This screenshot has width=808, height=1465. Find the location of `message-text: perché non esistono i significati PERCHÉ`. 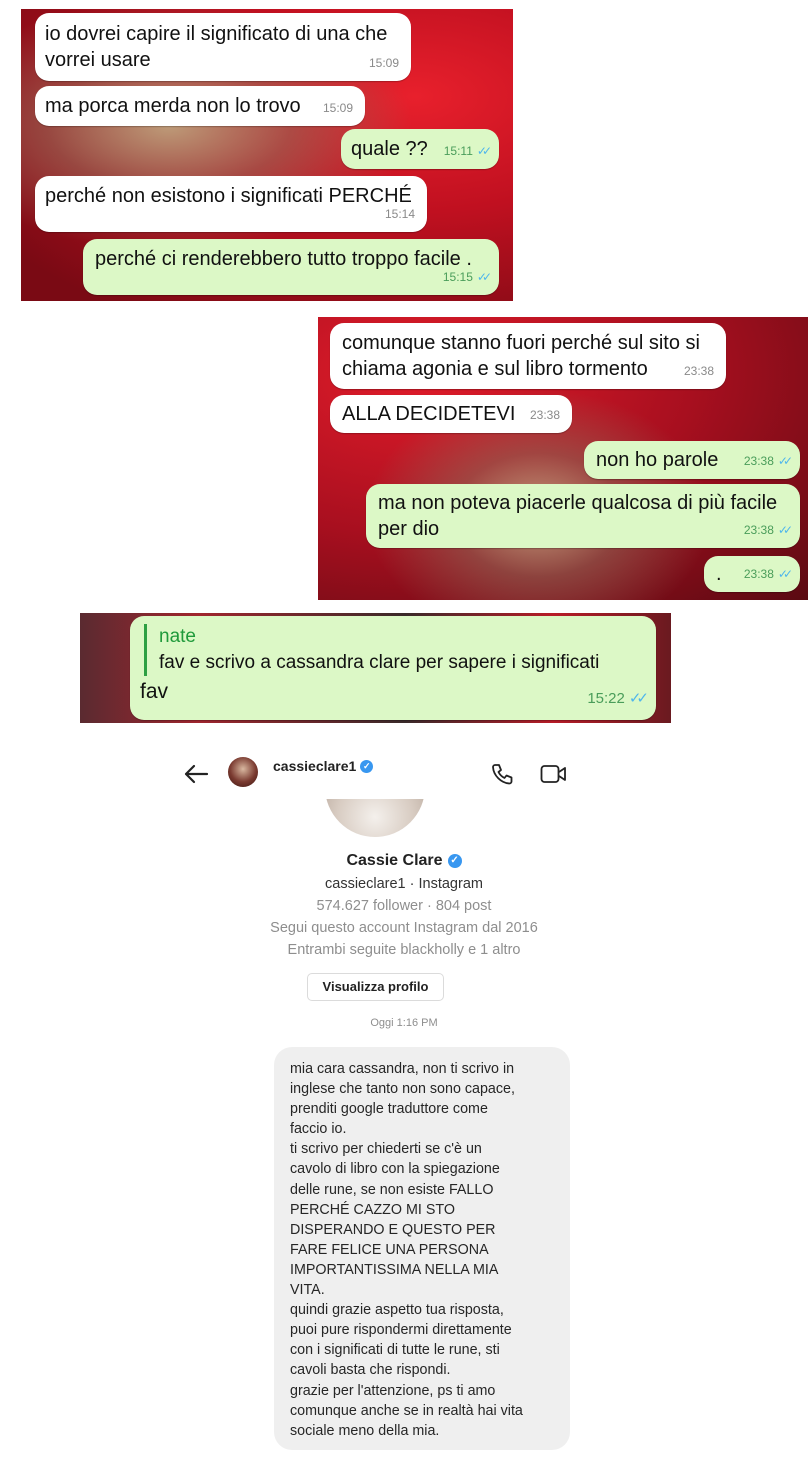

message-text: perché non esistono i significati PERCHÉ is located at coordinates (228, 196).